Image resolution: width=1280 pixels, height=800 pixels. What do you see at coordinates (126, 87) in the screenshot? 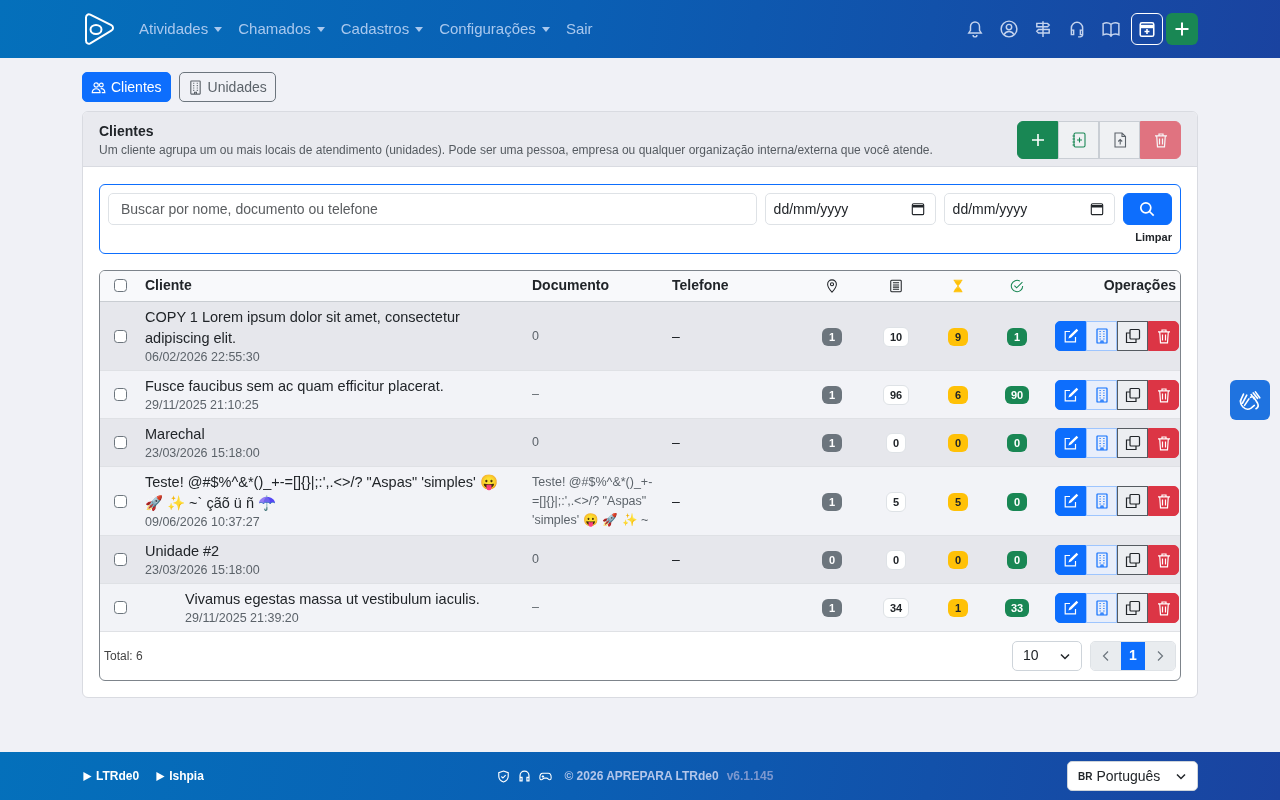
I see `tab: Clientes` at bounding box center [126, 87].